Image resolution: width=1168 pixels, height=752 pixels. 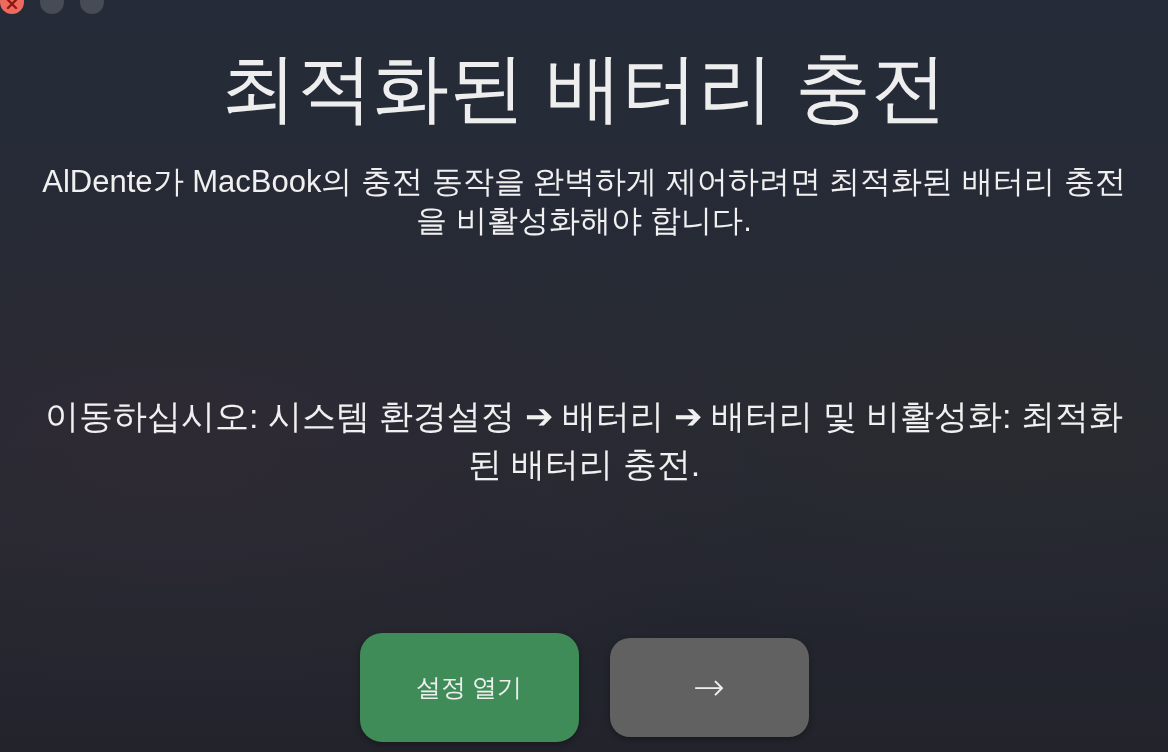 I want to click on next-button: →, so click(x=709, y=687).